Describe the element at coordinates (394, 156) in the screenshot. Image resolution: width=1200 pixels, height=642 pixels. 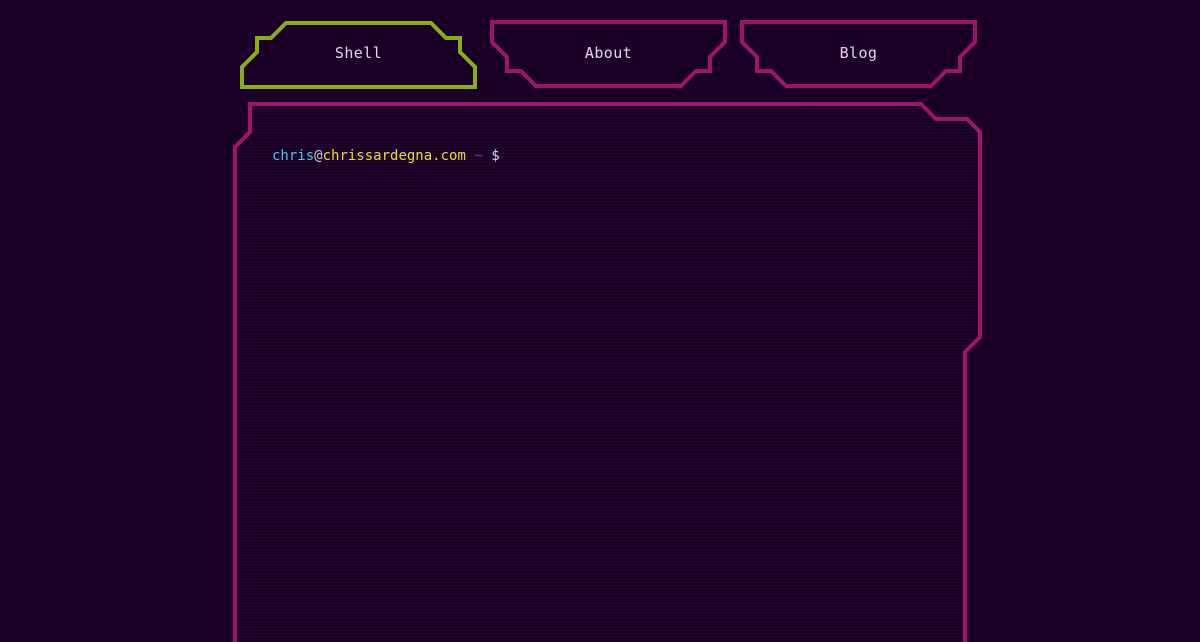
I see `prompt-host: chrissardegna.com` at that location.